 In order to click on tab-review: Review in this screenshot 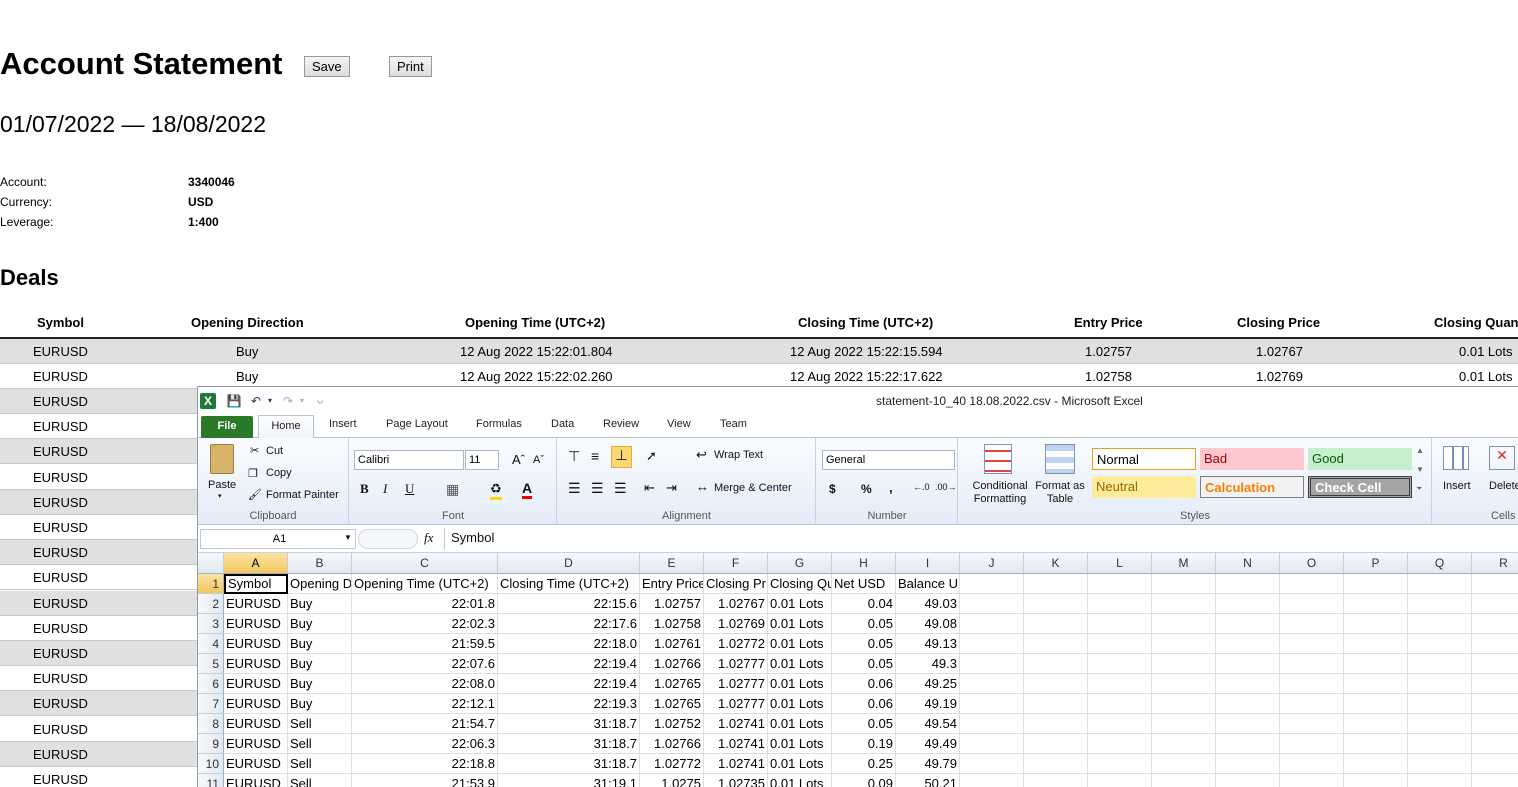, I will do `click(621, 424)`.